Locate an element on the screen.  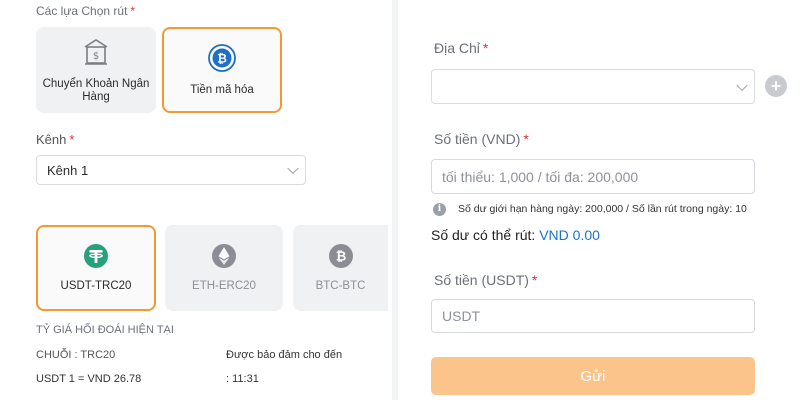
btc-btc-label: BTC-BTC is located at coordinates (340, 286).